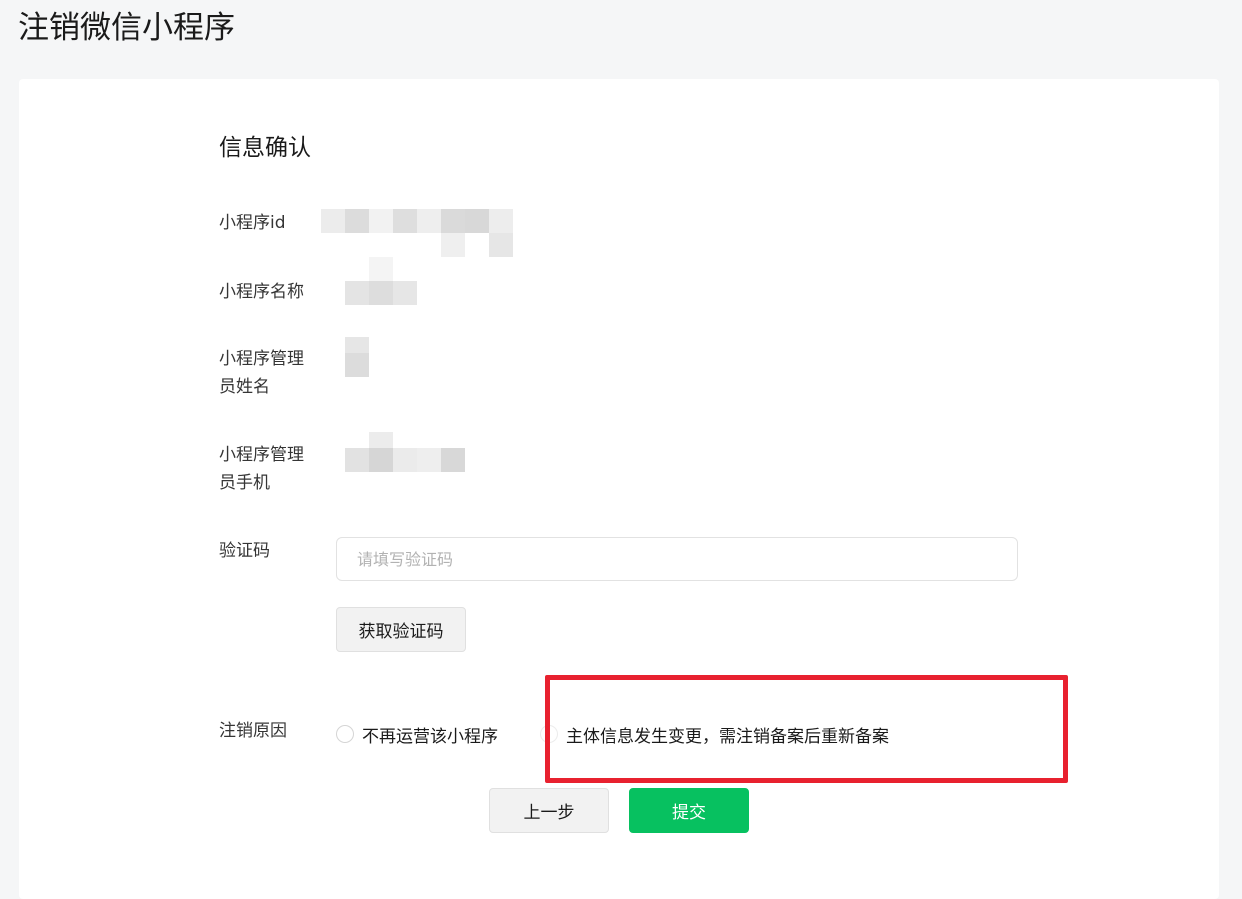  What do you see at coordinates (677, 559) in the screenshot?
I see `verify-code-input` at bounding box center [677, 559].